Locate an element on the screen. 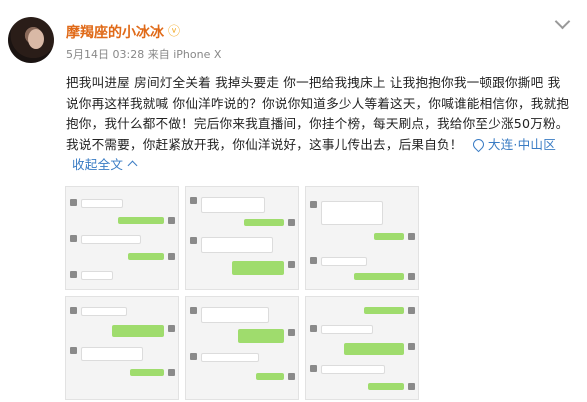 The image size is (587, 402). location-label: 大连·中山区 is located at coordinates (522, 144).